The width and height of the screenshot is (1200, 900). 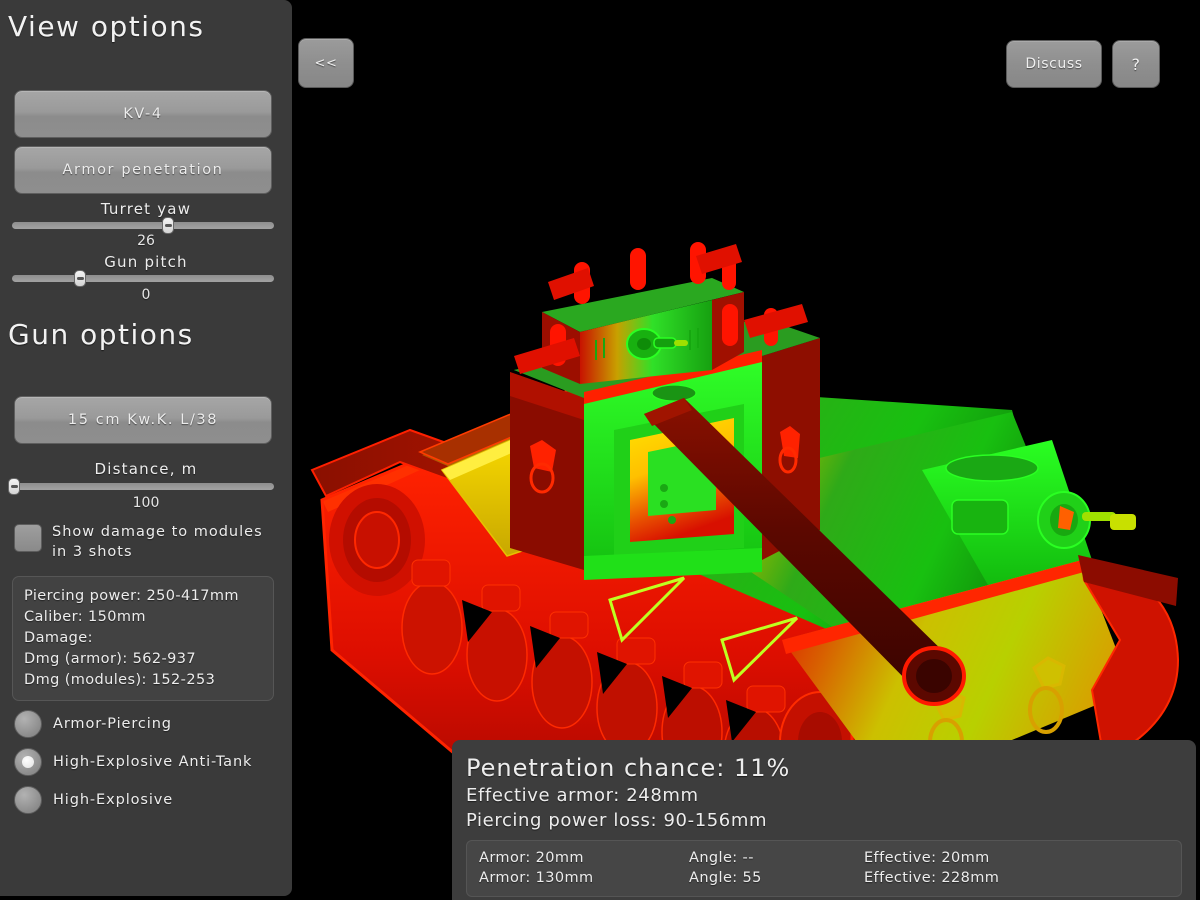 What do you see at coordinates (58, 638) in the screenshot?
I see `stat-damage-heading: Damage:` at bounding box center [58, 638].